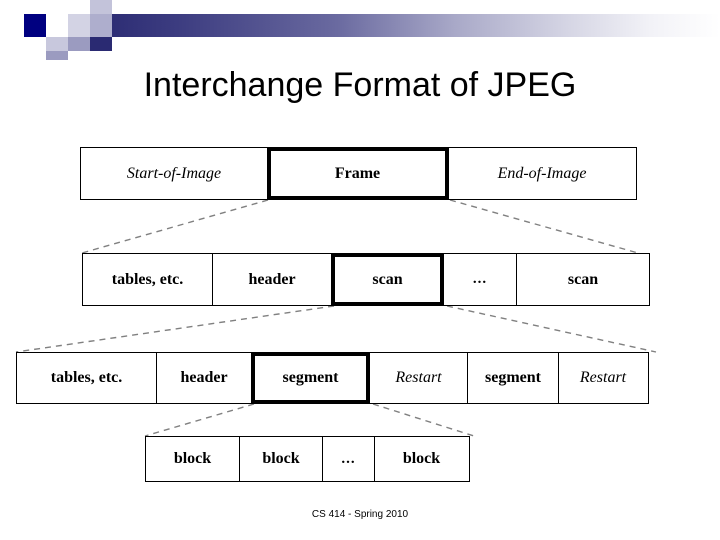 The height and width of the screenshot is (540, 720). I want to click on diagram-cell-label: Frame, so click(357, 173).